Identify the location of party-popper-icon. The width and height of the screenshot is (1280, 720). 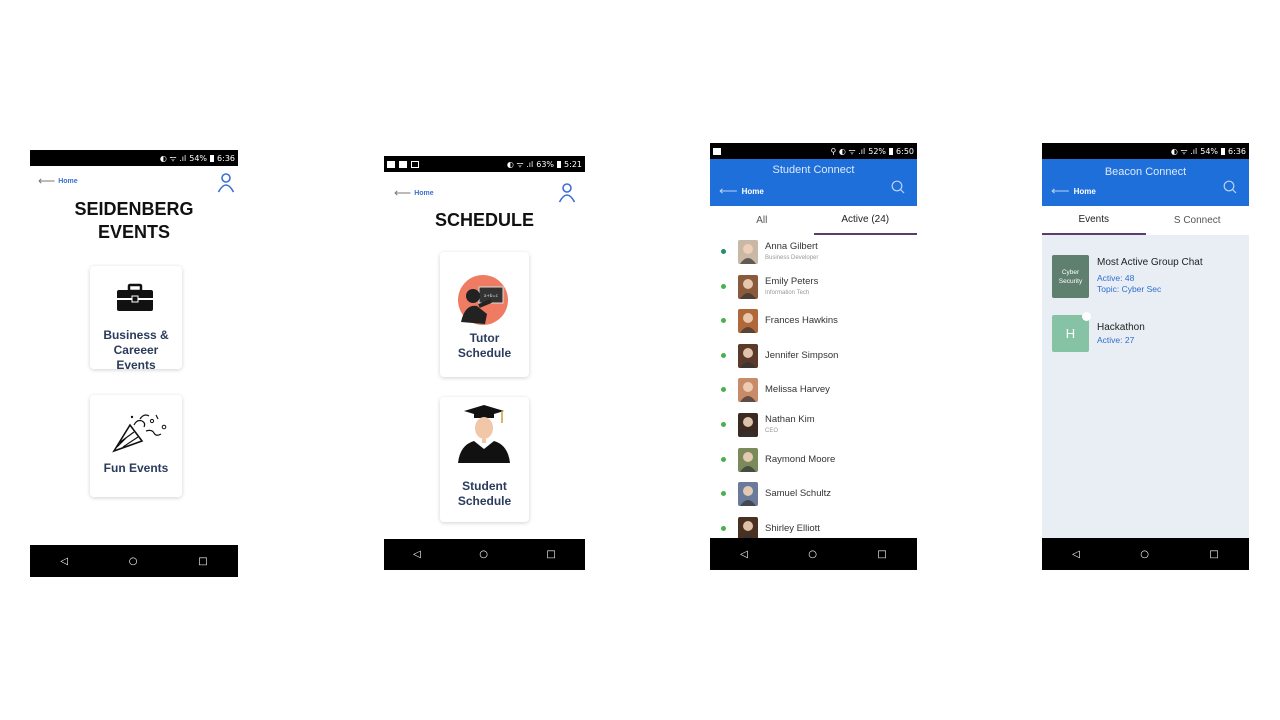
(139, 433).